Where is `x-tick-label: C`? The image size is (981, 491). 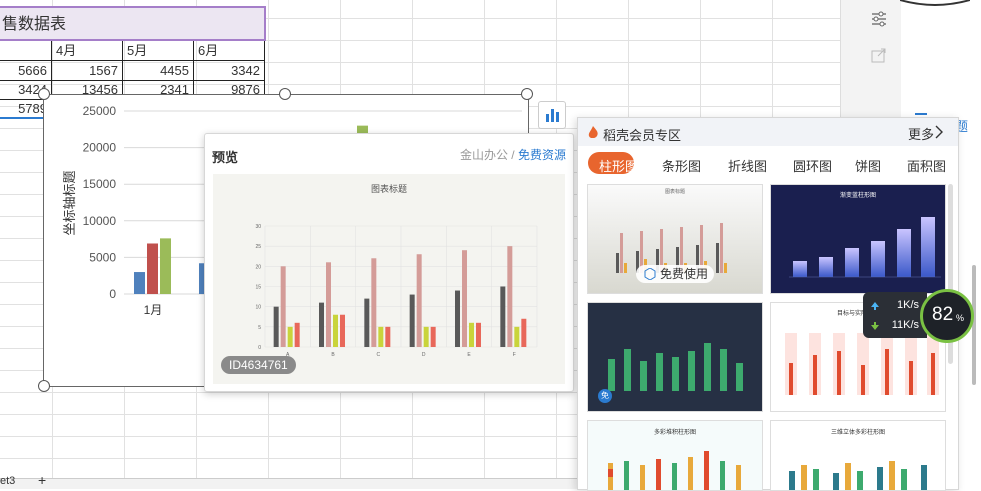 x-tick-label: C is located at coordinates (379, 355).